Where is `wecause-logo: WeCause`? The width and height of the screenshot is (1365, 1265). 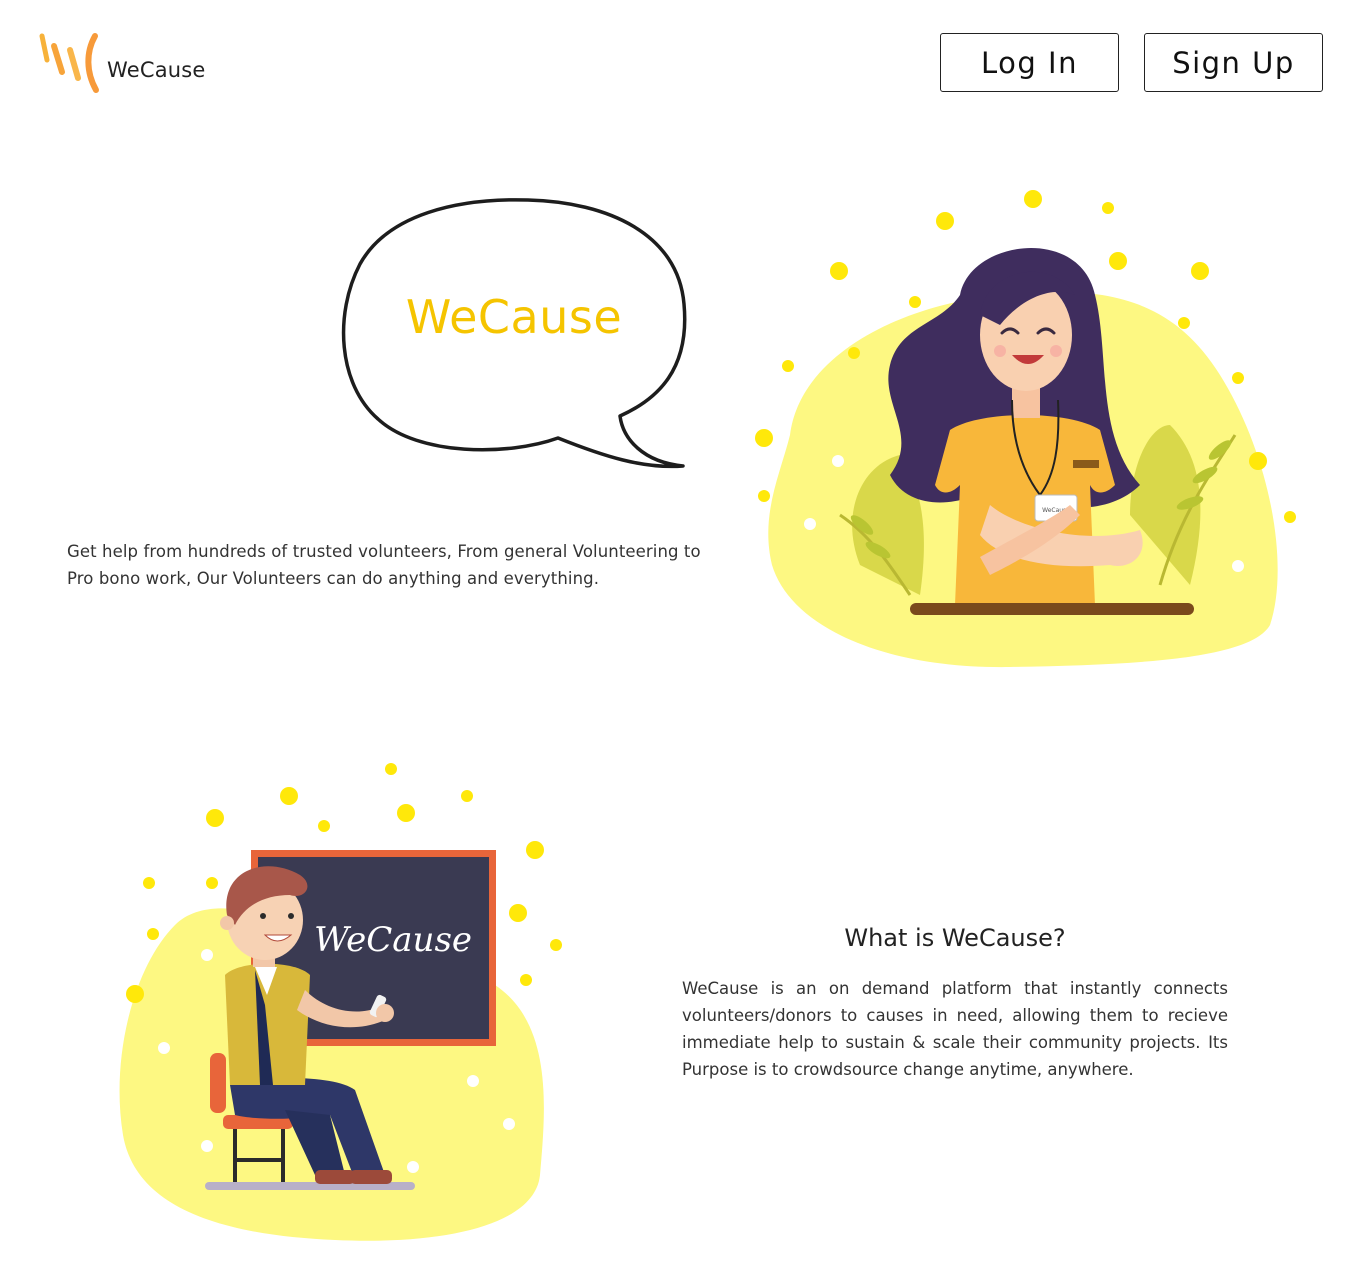 wecause-logo: WeCause is located at coordinates (138, 65).